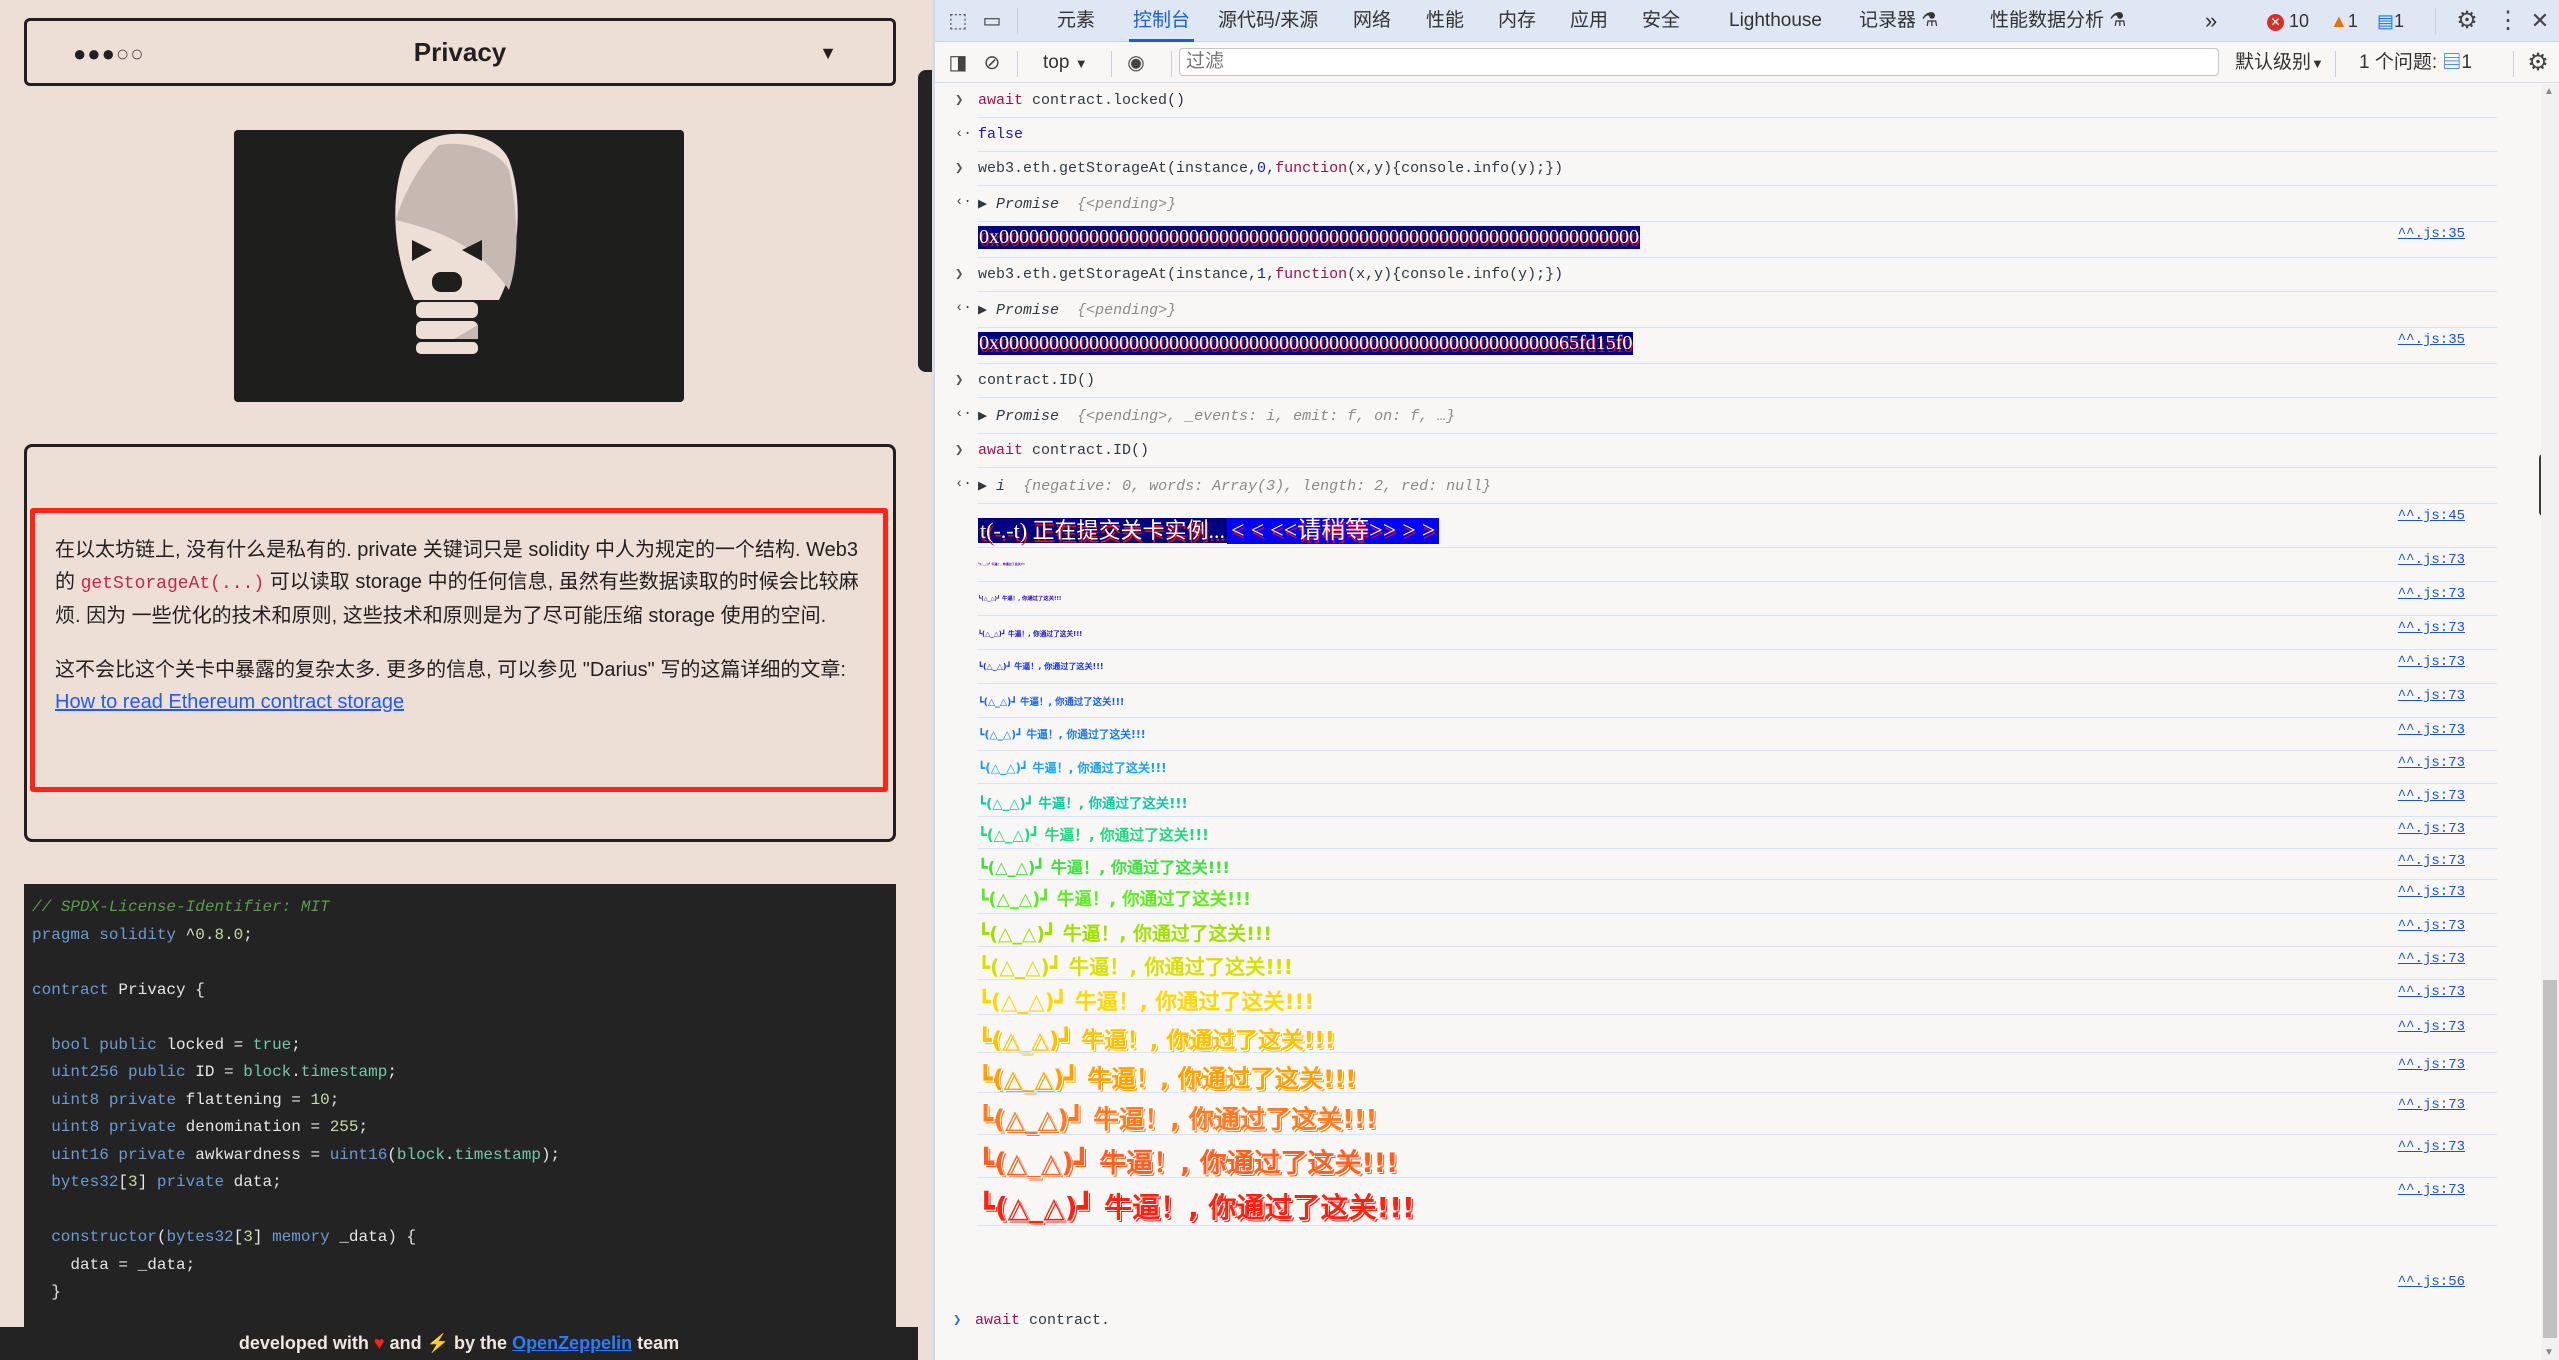  What do you see at coordinates (992, 63) in the screenshot?
I see `clear-console-icon: ⊘` at bounding box center [992, 63].